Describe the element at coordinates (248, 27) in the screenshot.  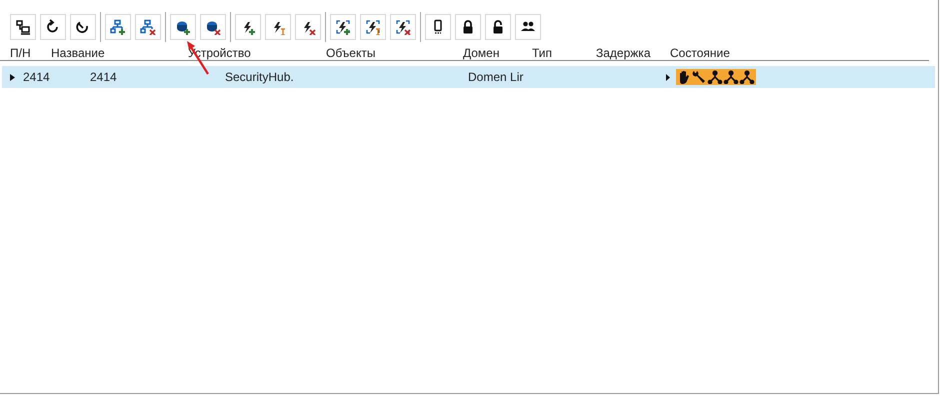
I see `bolt-add-button` at that location.